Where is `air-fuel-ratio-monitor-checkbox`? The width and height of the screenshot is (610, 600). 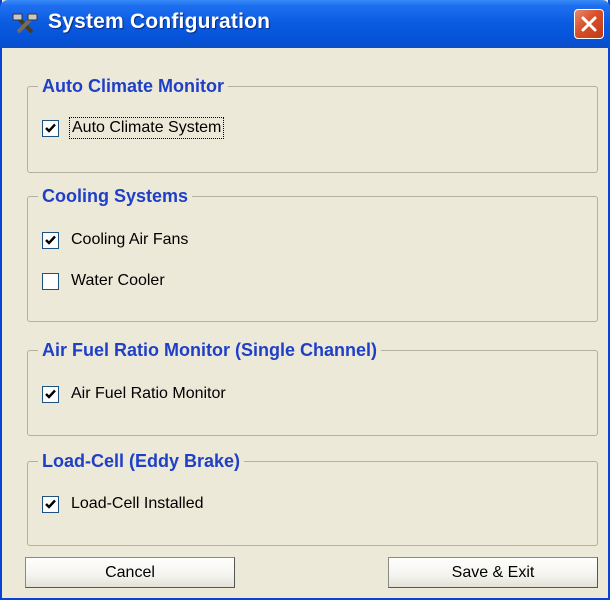
air-fuel-ratio-monitor-checkbox is located at coordinates (50, 394).